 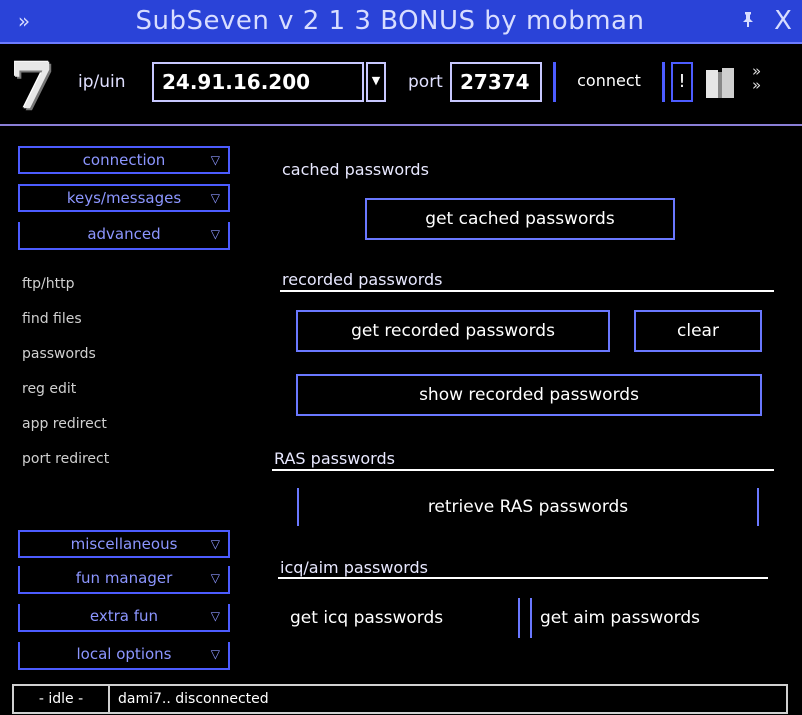 I want to click on port-input: 27374, so click(x=496, y=82).